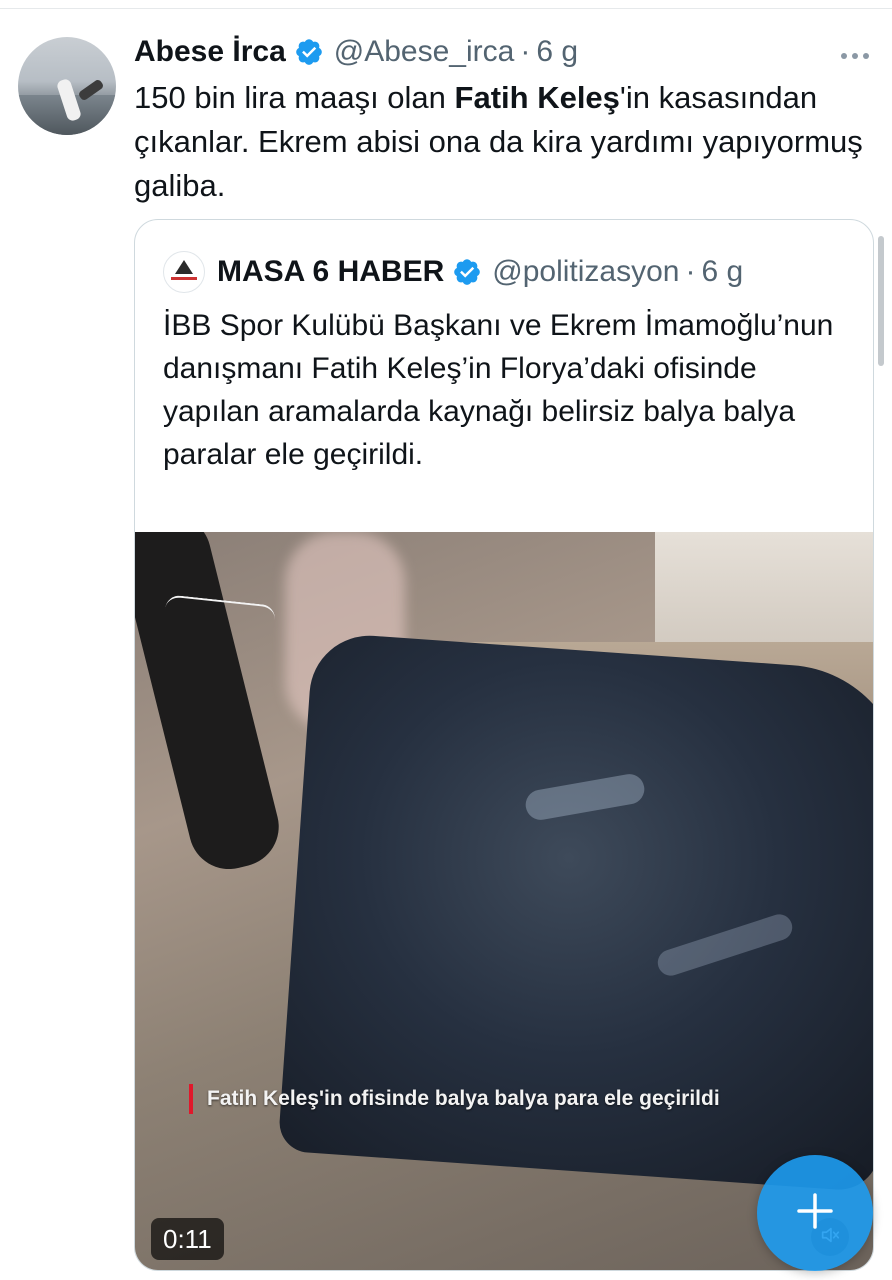 The image size is (892, 1280). I want to click on tweet-time: 6 g, so click(557, 52).